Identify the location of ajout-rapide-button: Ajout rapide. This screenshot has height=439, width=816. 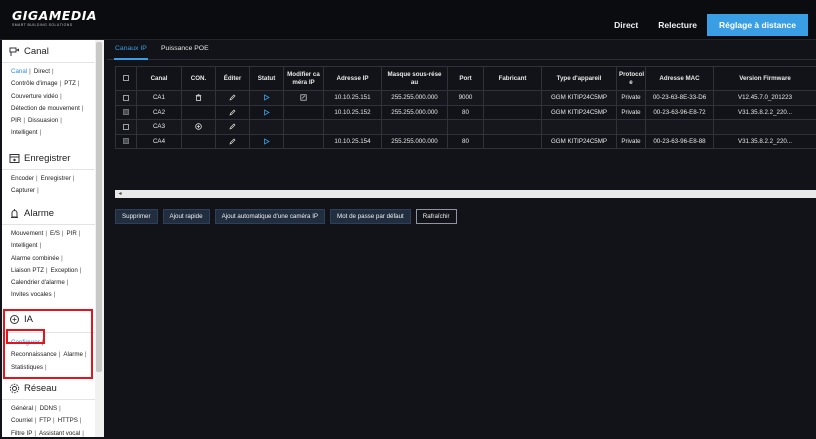
(186, 216).